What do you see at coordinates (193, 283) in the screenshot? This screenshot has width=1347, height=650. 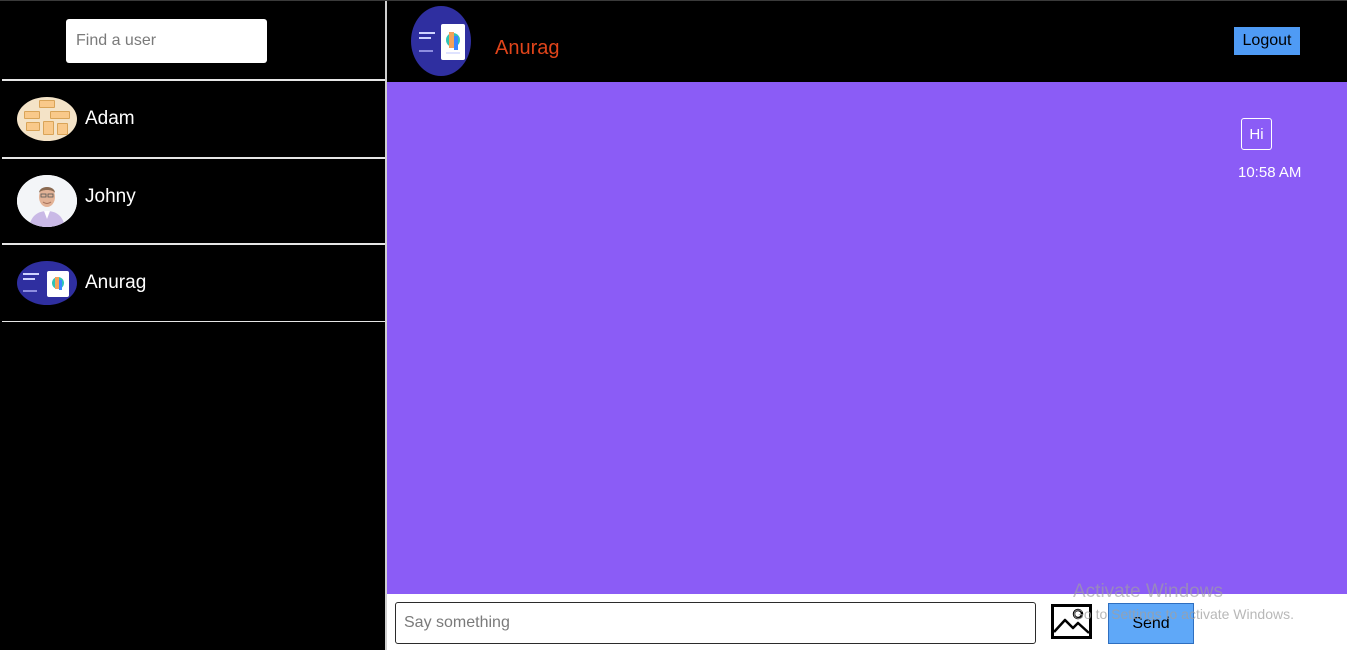 I see `user-list-item-anurag: Anurag` at bounding box center [193, 283].